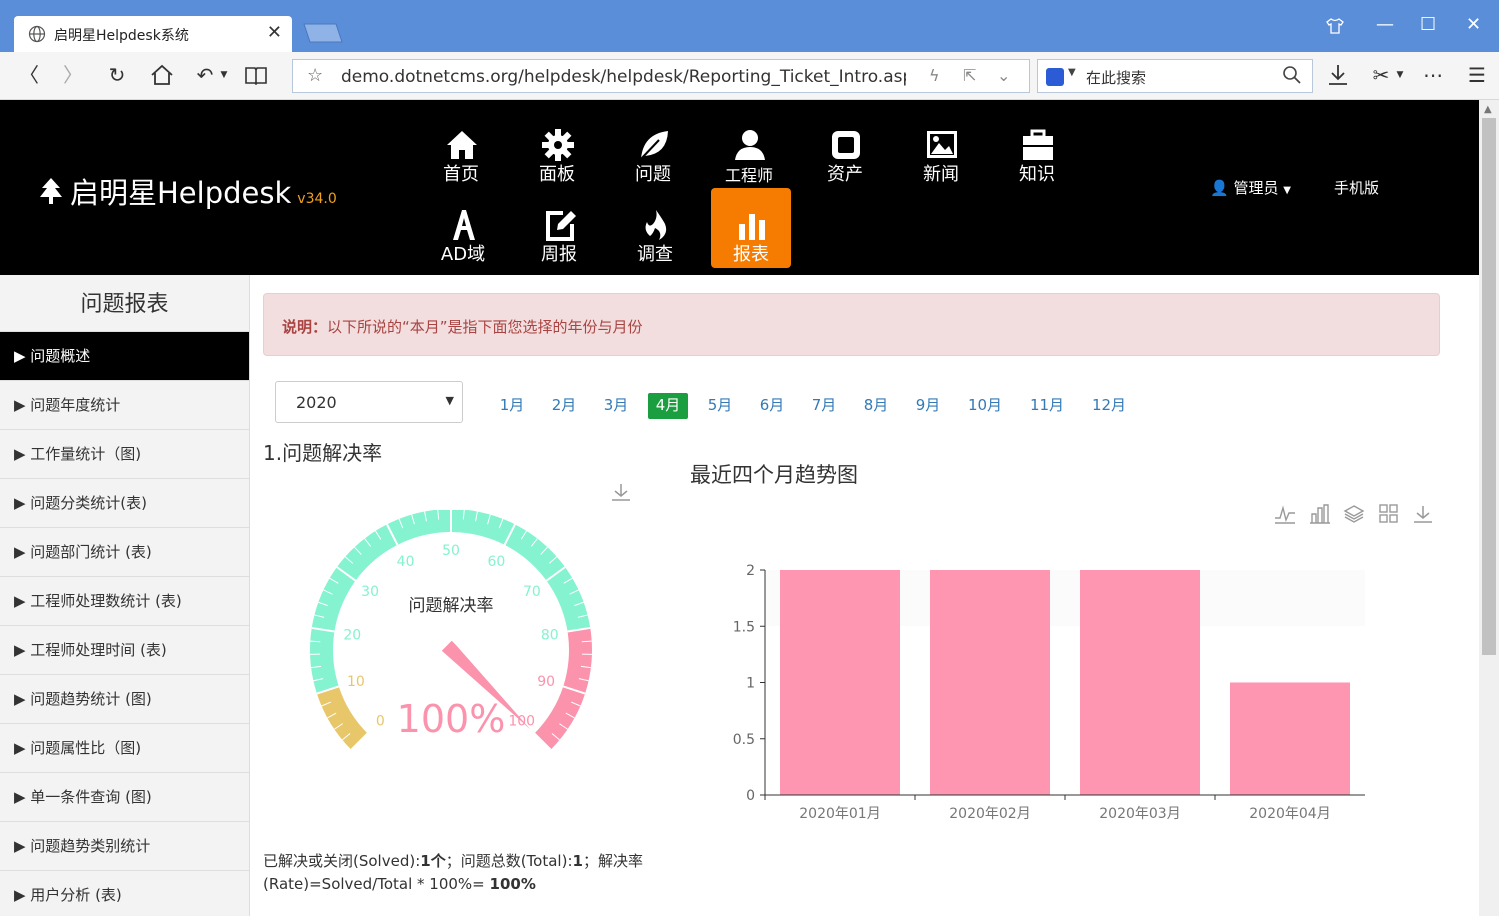 This screenshot has height=919, width=1499. Describe the element at coordinates (668, 406) in the screenshot. I see `month-link-selected: 4月` at that location.